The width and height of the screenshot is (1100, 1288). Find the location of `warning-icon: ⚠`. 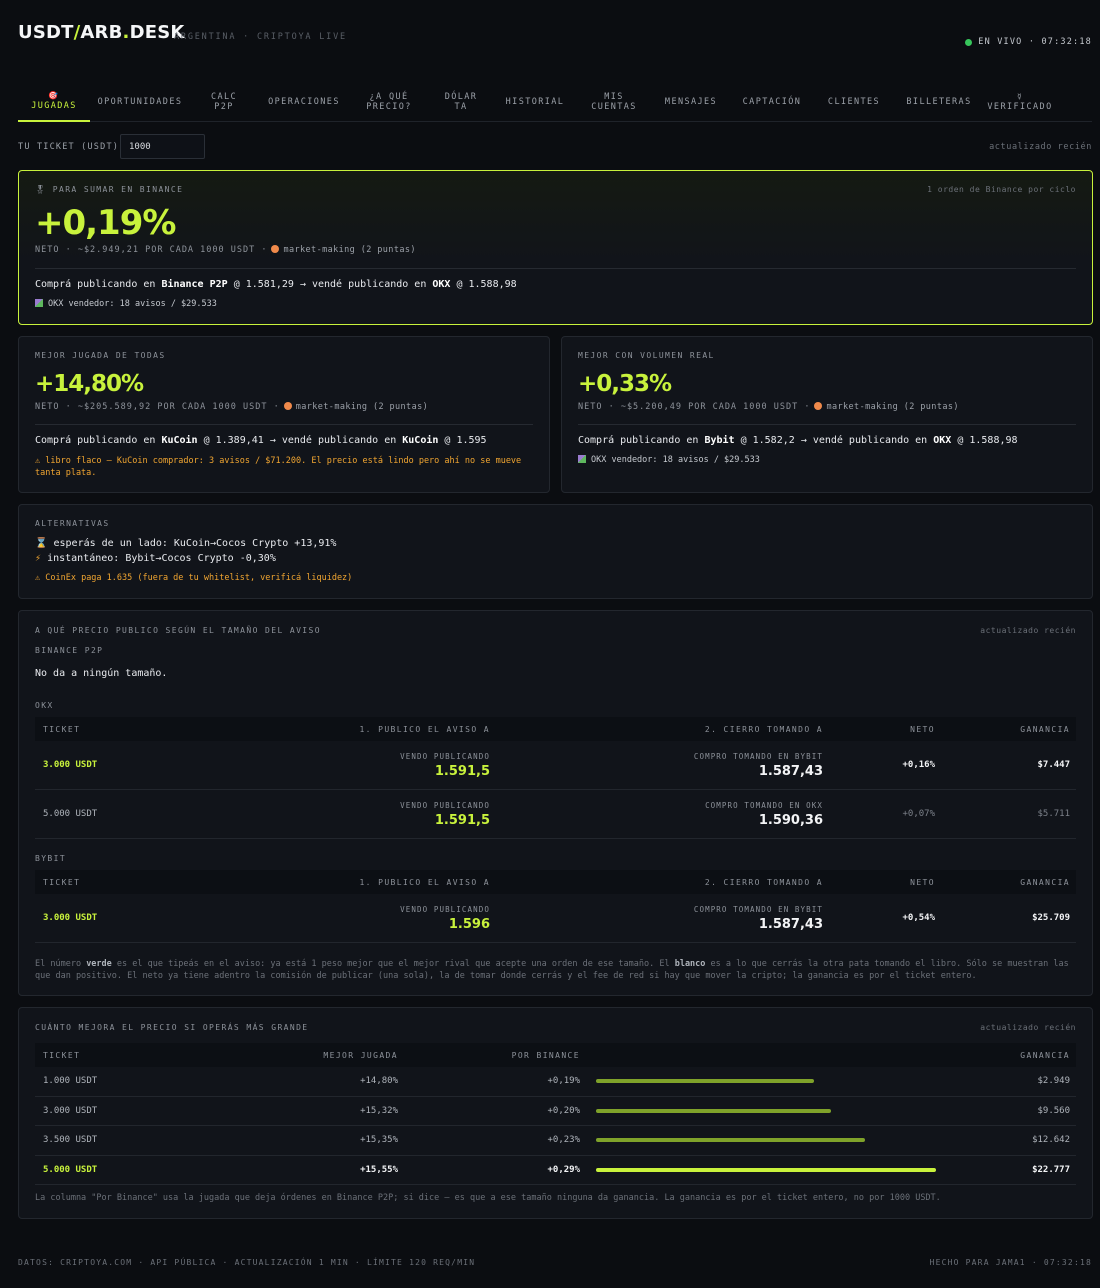

warning-icon: ⚠ is located at coordinates (38, 578).